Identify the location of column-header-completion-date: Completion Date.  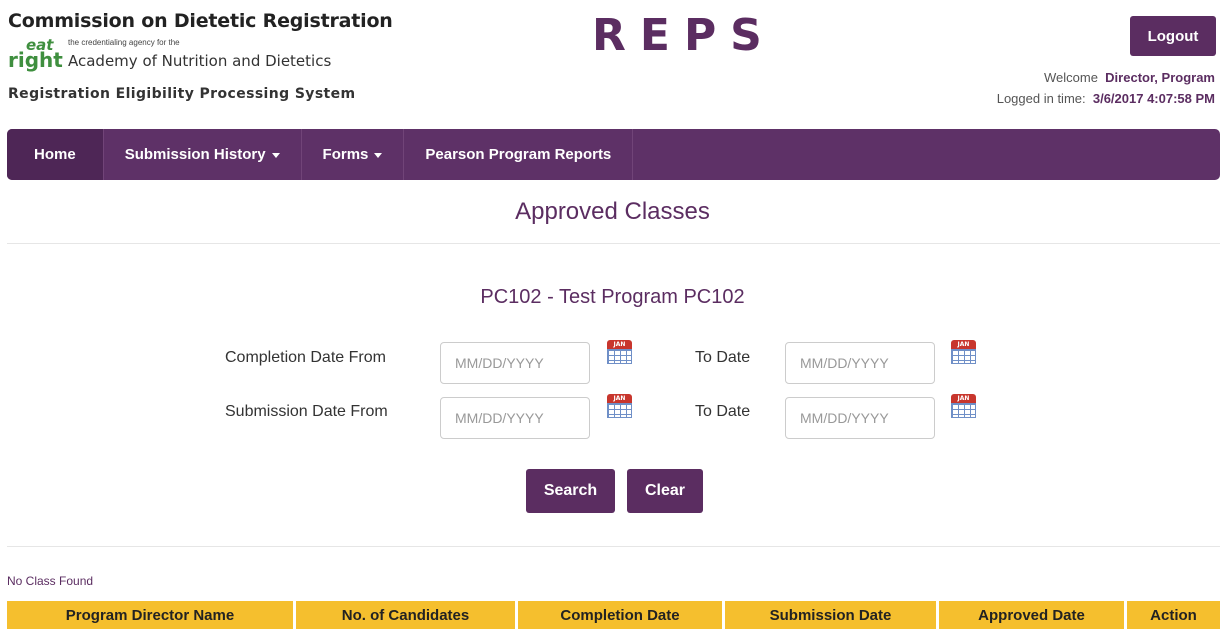
(621, 615).